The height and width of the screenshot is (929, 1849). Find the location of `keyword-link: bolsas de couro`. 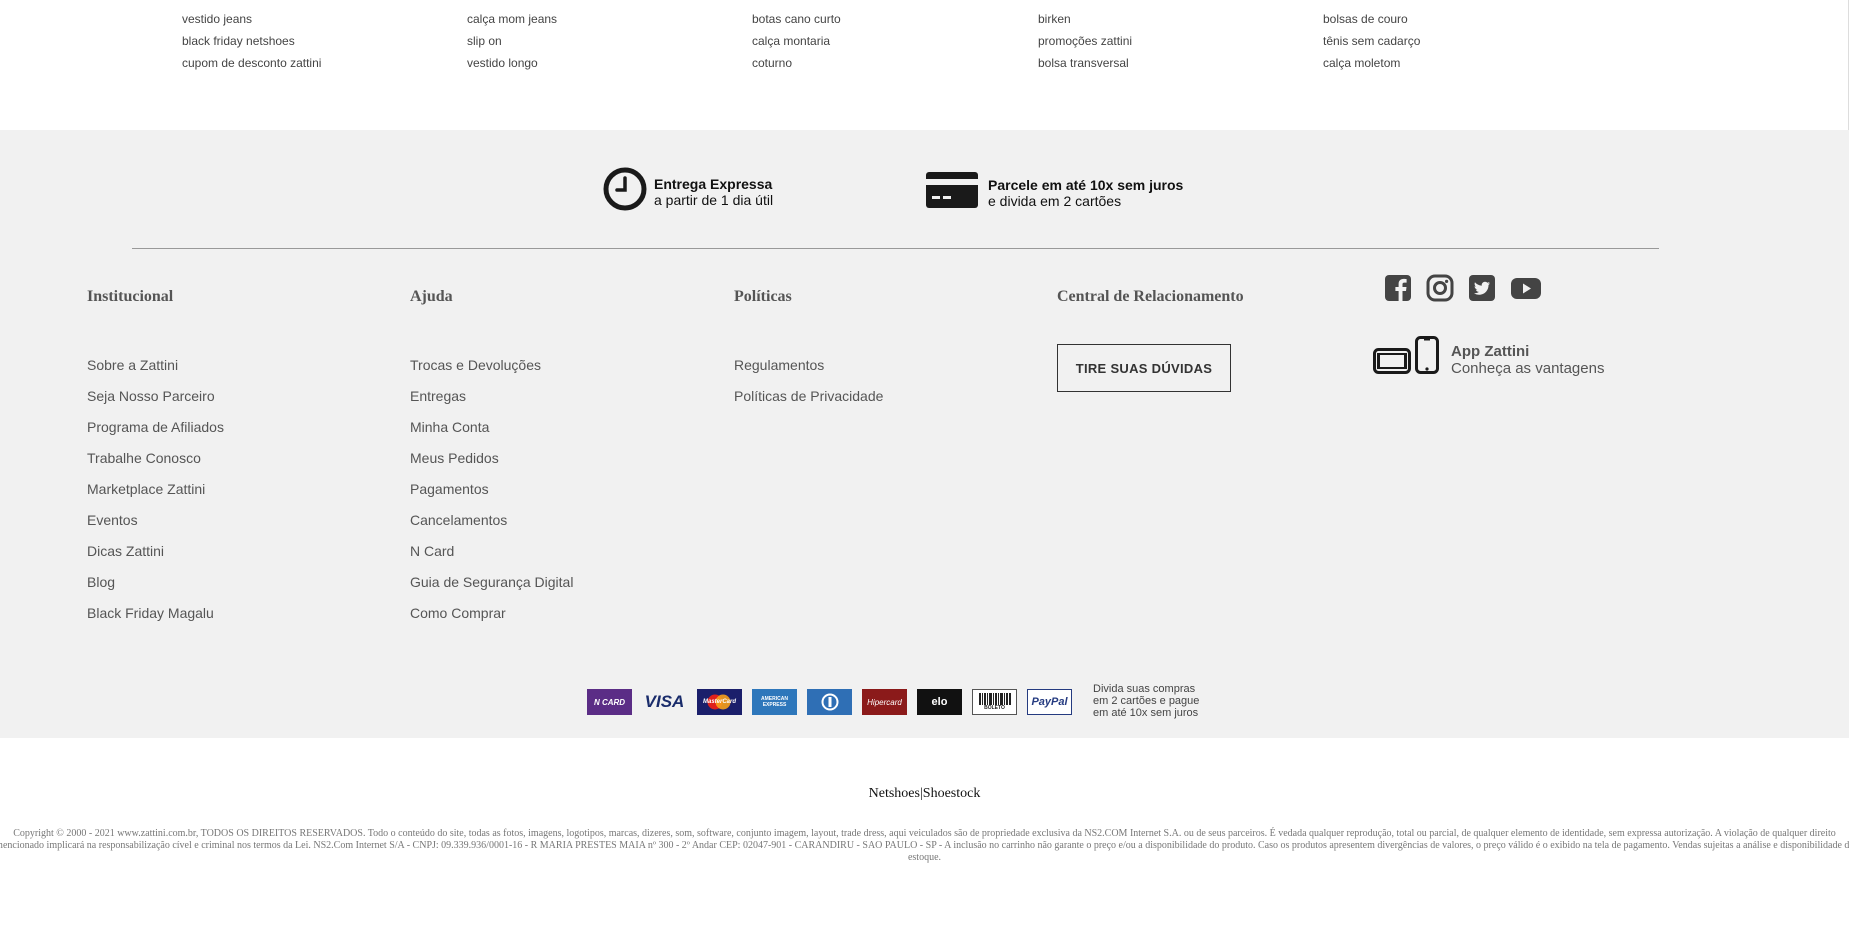

keyword-link: bolsas de couro is located at coordinates (1371, 19).